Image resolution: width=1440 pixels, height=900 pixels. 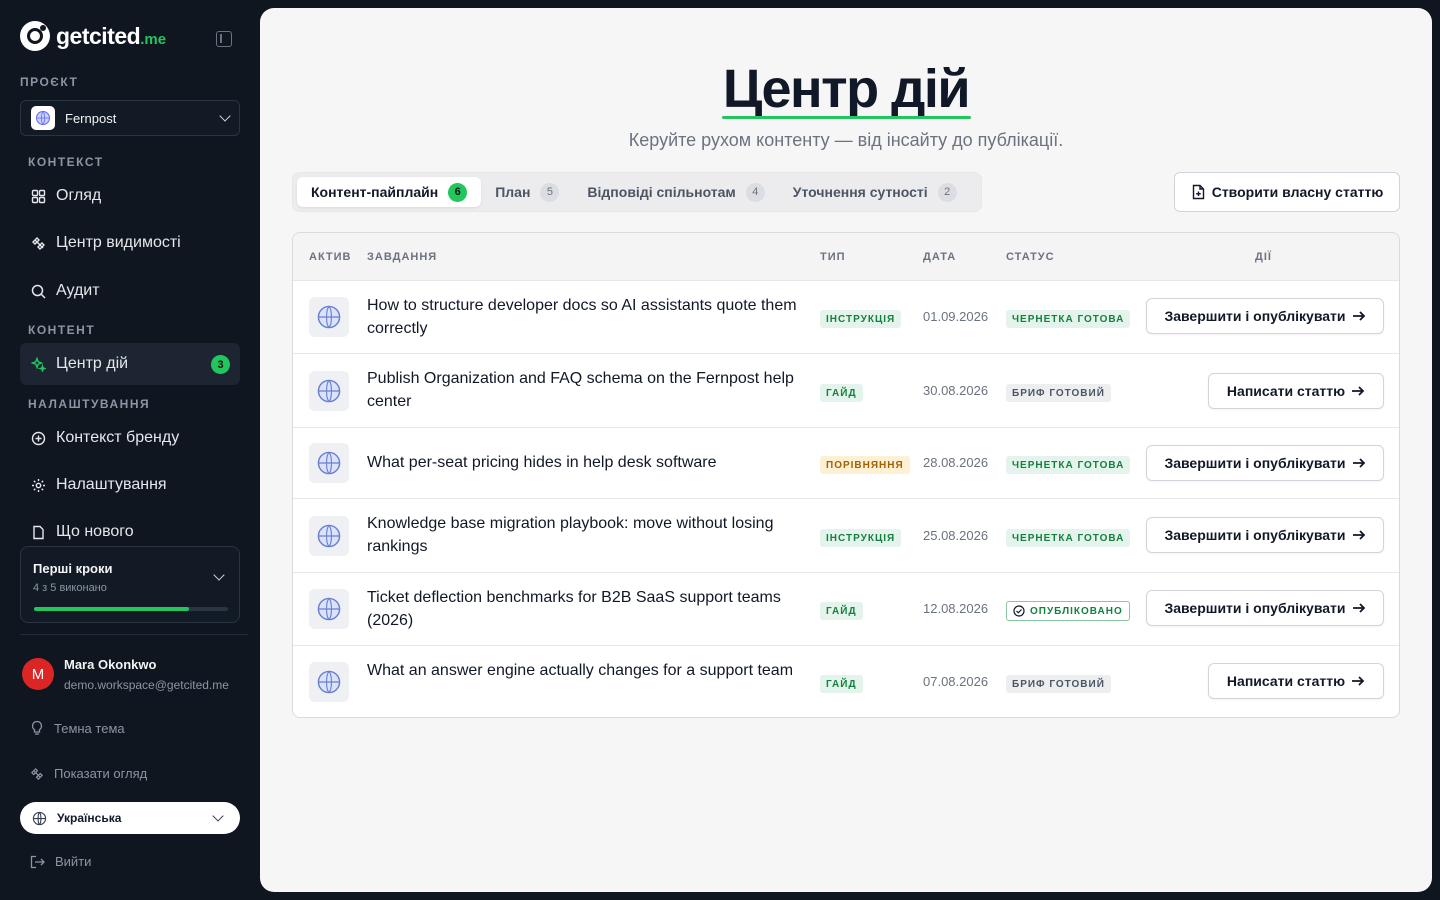 I want to click on sidebar-item-audit: Аудит, so click(x=130, y=291).